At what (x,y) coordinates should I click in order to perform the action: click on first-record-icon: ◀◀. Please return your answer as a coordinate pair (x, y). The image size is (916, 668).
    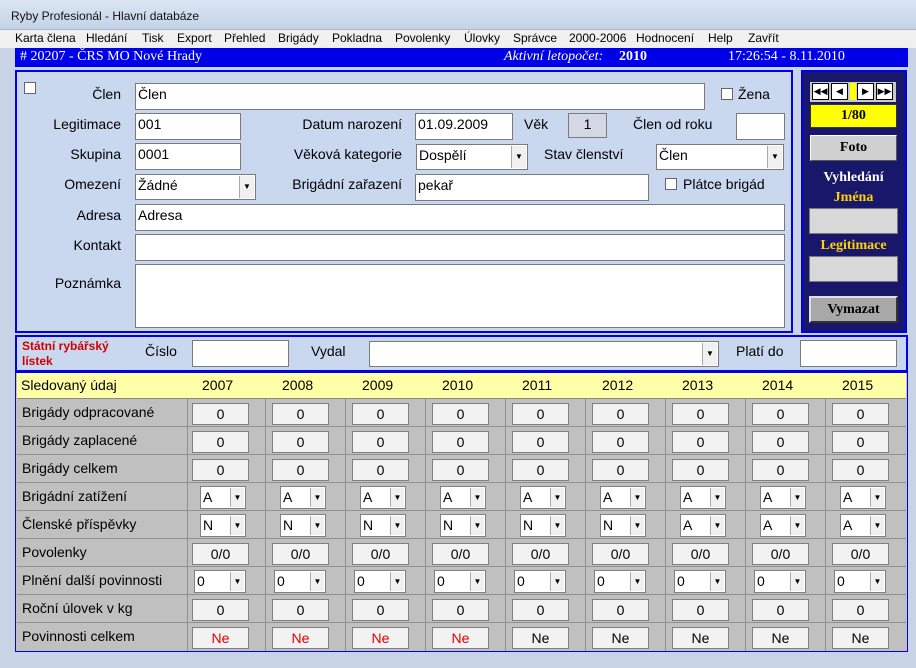
    Looking at the image, I should click on (820, 91).